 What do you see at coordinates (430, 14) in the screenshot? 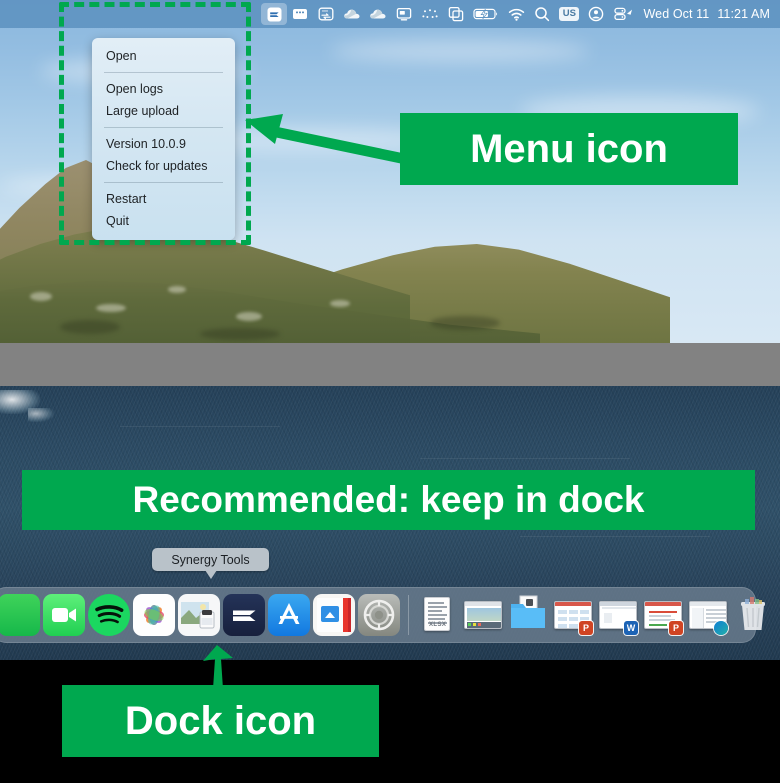
I see `dots-grid-icon` at bounding box center [430, 14].